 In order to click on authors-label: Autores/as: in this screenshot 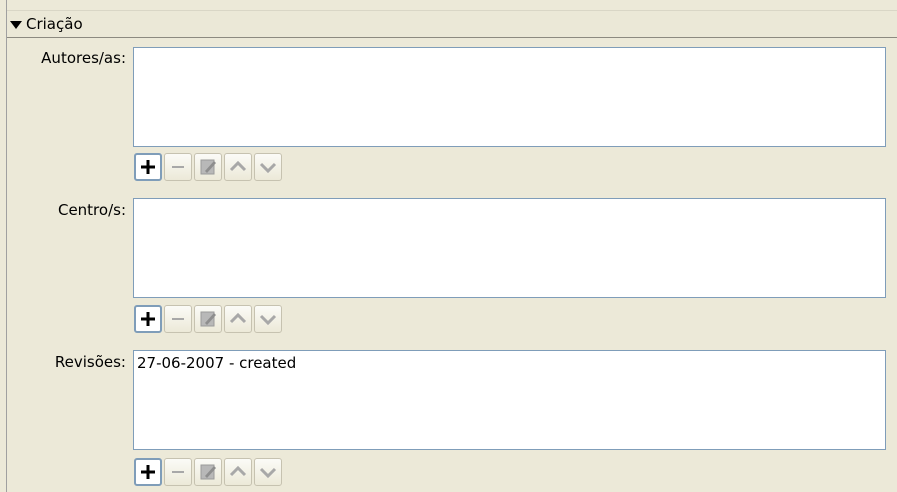, I will do `click(83, 58)`.